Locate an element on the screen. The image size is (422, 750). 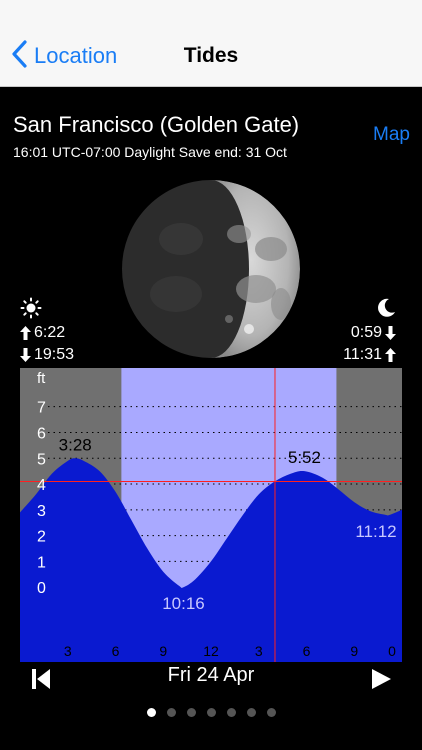
y-tick-label: 2 is located at coordinates (41, 537).